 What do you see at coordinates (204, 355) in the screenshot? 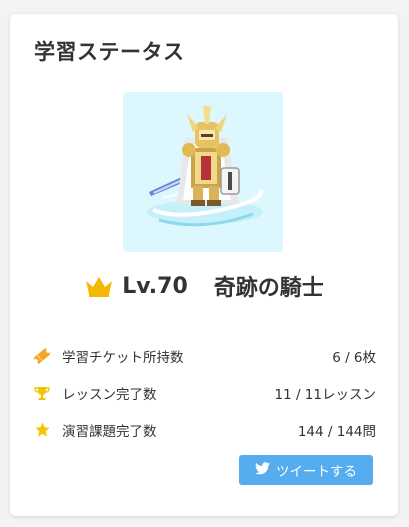
I see `stat-row-tickets: 学習チケット所持数 6 / 6枚` at bounding box center [204, 355].